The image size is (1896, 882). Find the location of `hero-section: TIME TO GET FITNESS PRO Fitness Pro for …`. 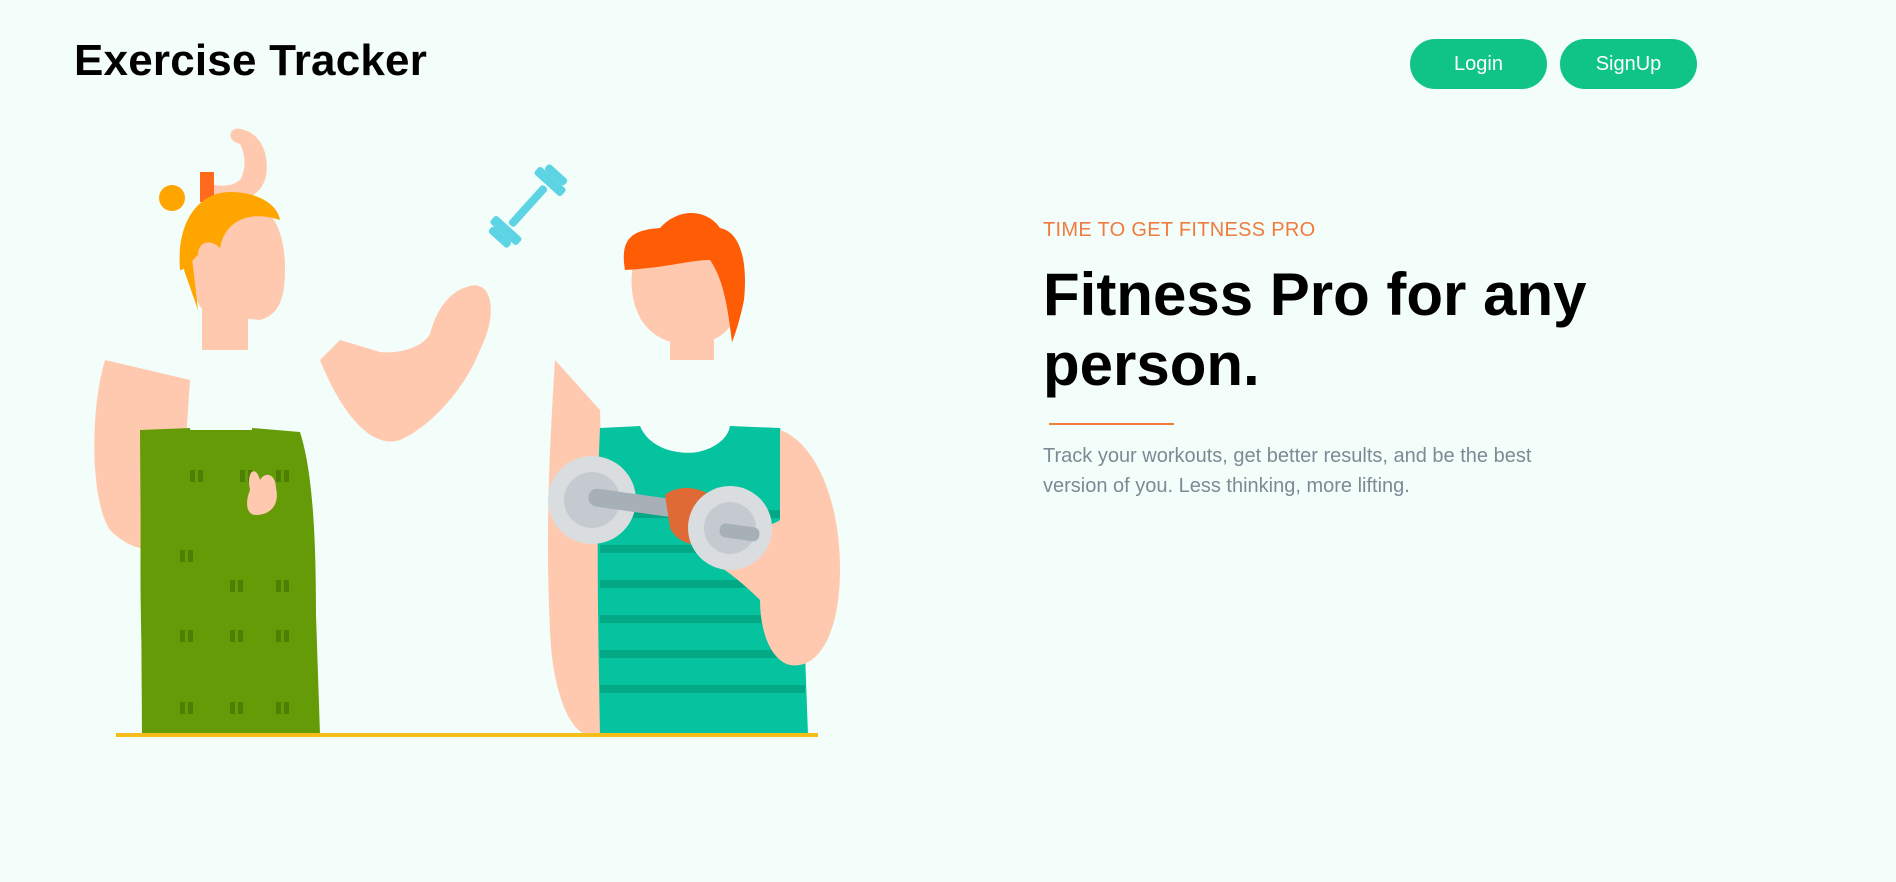

hero-section: TIME TO GET FITNESS PRO Fitness Pro for … is located at coordinates (1363, 360).